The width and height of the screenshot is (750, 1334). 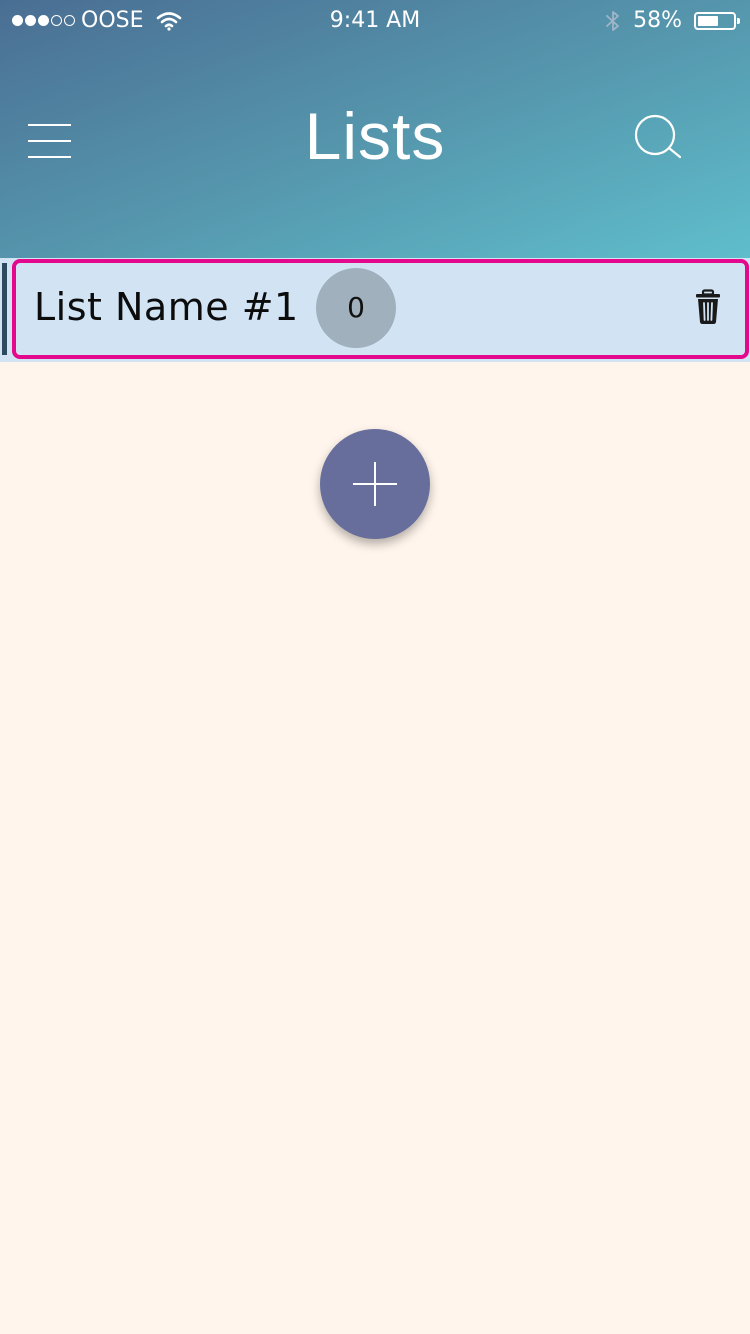 I want to click on battery-percent: 58%, so click(x=657, y=20).